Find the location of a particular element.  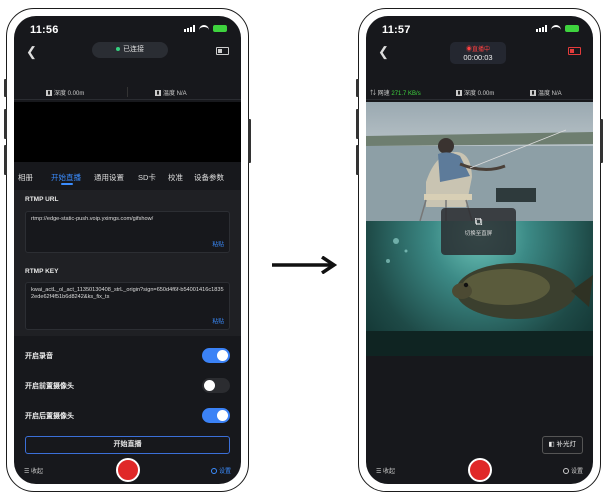

sensor-divider is located at coordinates (127, 92).